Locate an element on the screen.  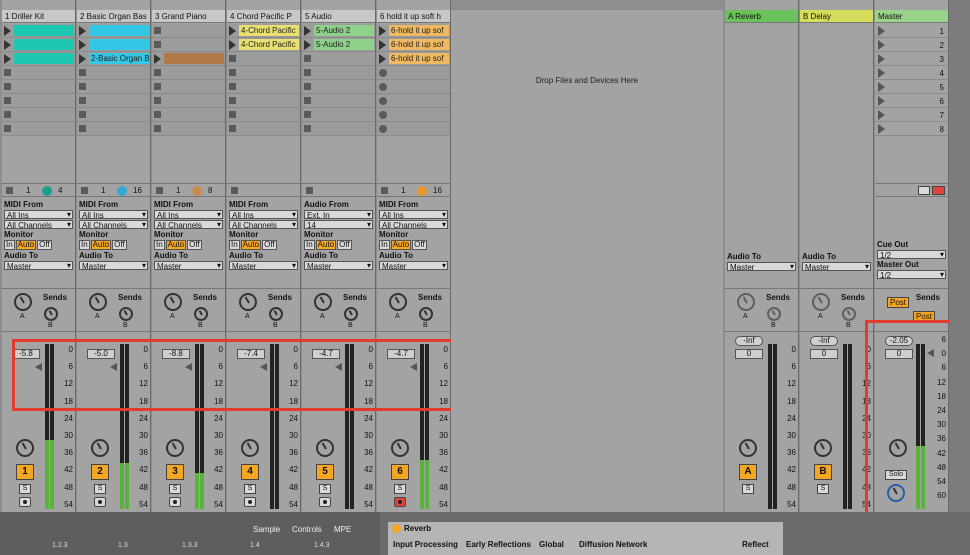
clip-slot: 2-Basic Organ B is located at coordinates (113, 59).